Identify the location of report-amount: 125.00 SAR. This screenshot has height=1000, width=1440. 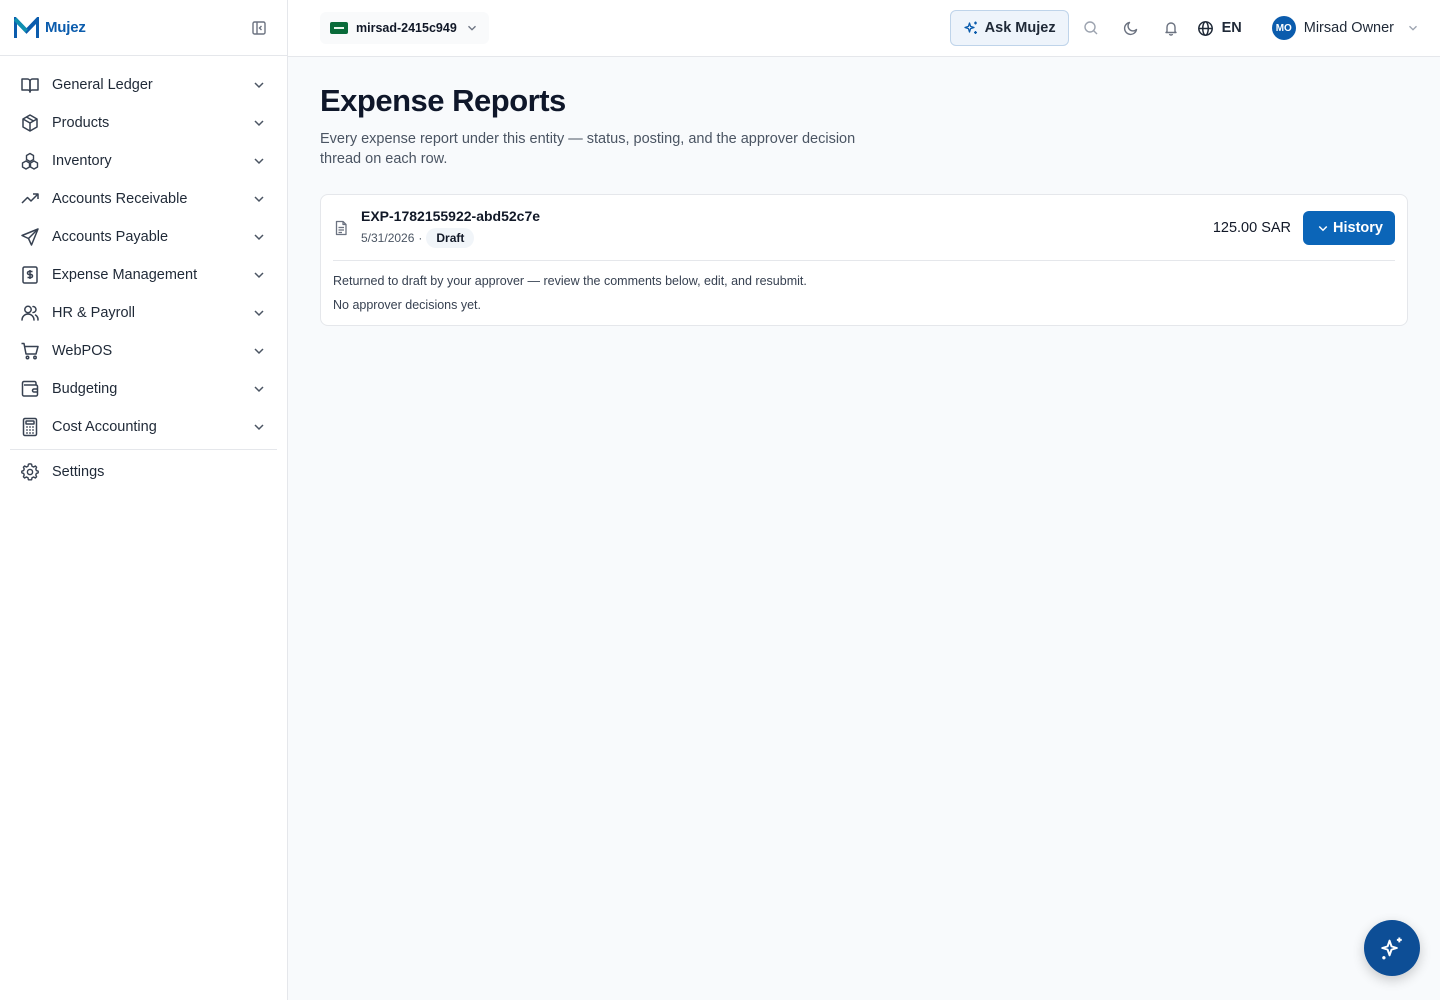
(1252, 227).